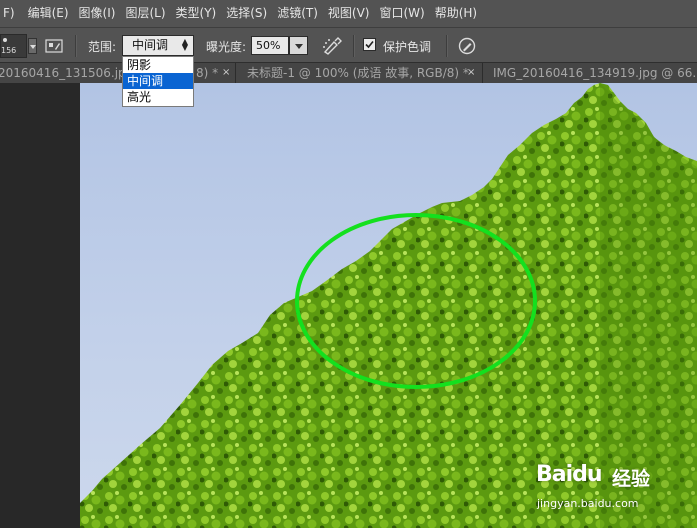 This screenshot has width=697, height=528. What do you see at coordinates (97, 13) in the screenshot?
I see `menu-image: 图像(I)` at bounding box center [97, 13].